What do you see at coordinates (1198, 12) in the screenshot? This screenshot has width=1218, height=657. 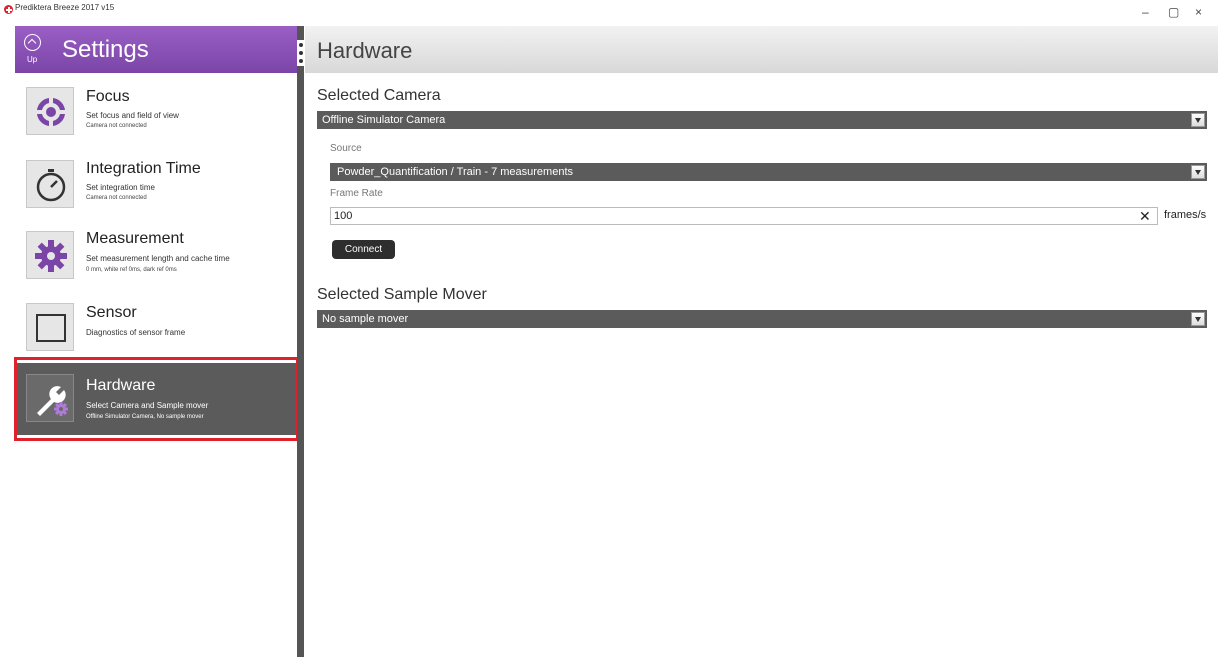 I see `close-button: ×` at bounding box center [1198, 12].